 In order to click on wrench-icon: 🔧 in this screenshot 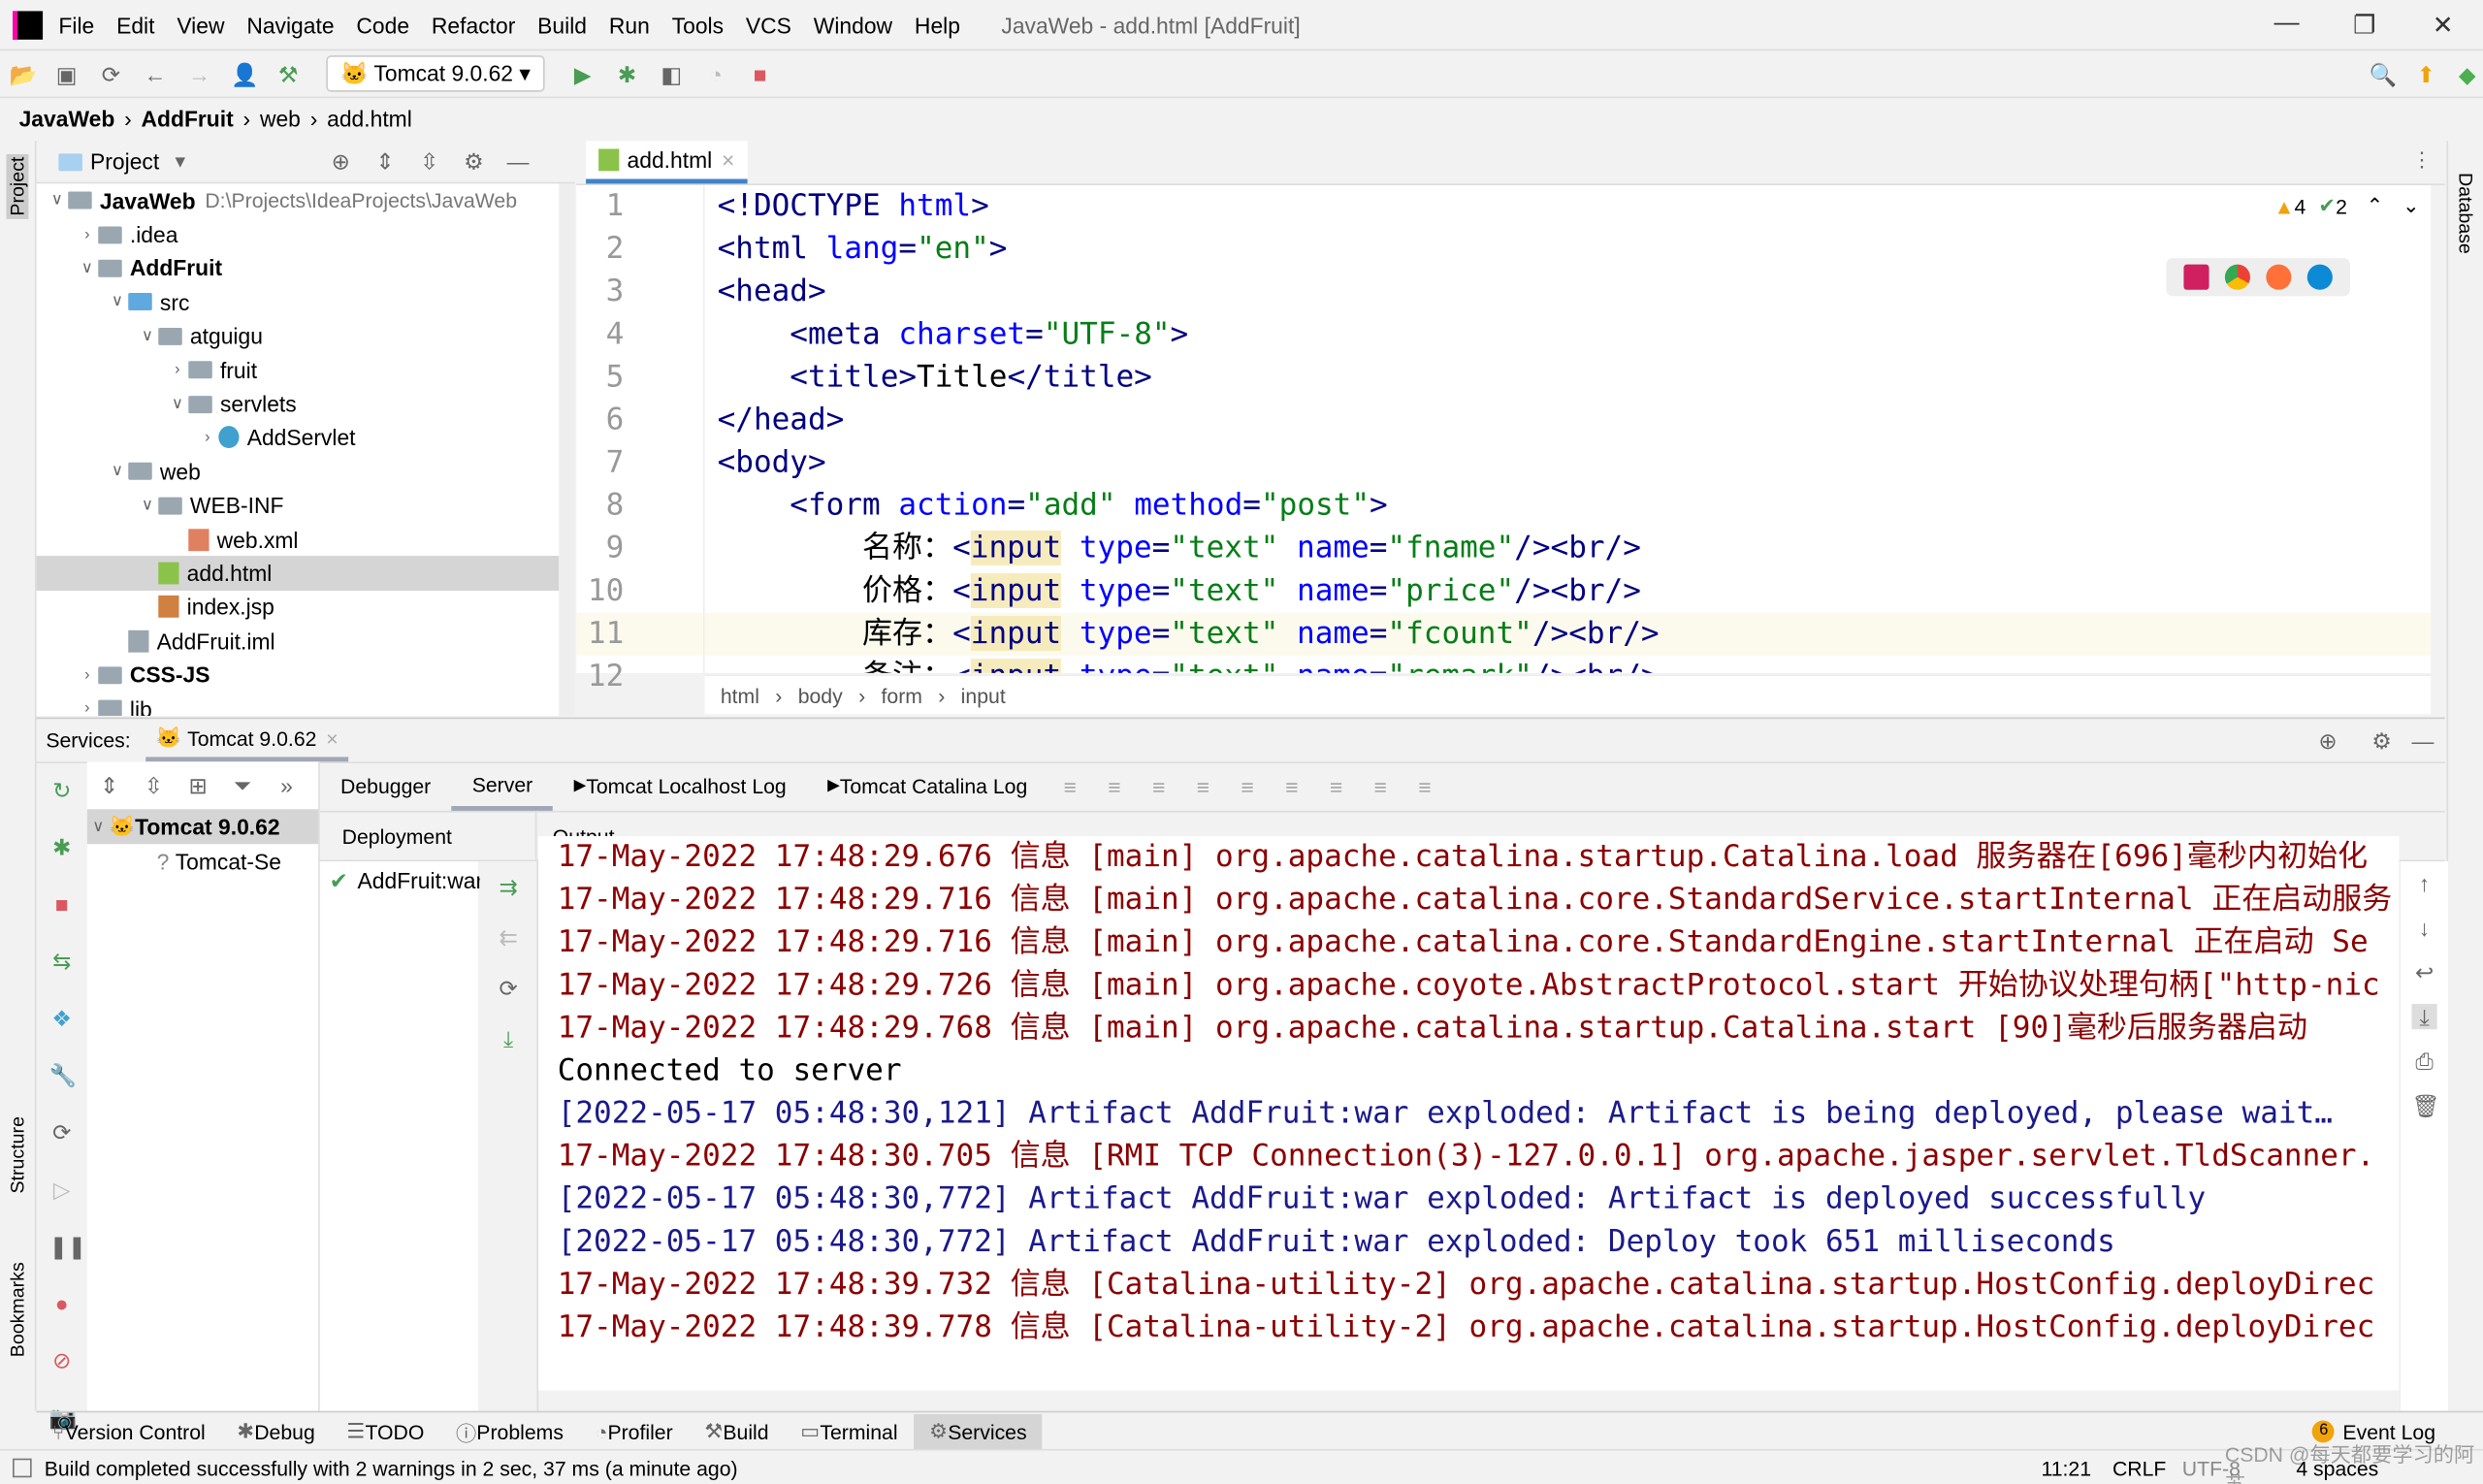, I will do `click(63, 1075)`.